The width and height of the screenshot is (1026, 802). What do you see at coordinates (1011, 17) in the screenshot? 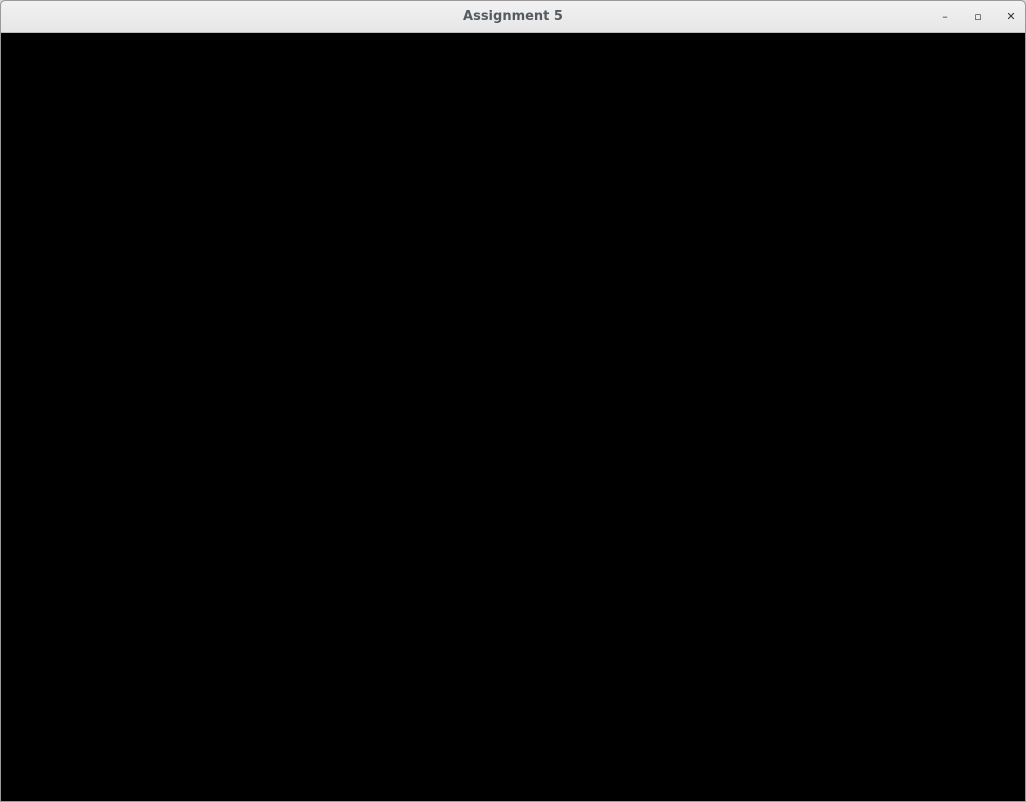
I see `close-icon: ✕` at bounding box center [1011, 17].